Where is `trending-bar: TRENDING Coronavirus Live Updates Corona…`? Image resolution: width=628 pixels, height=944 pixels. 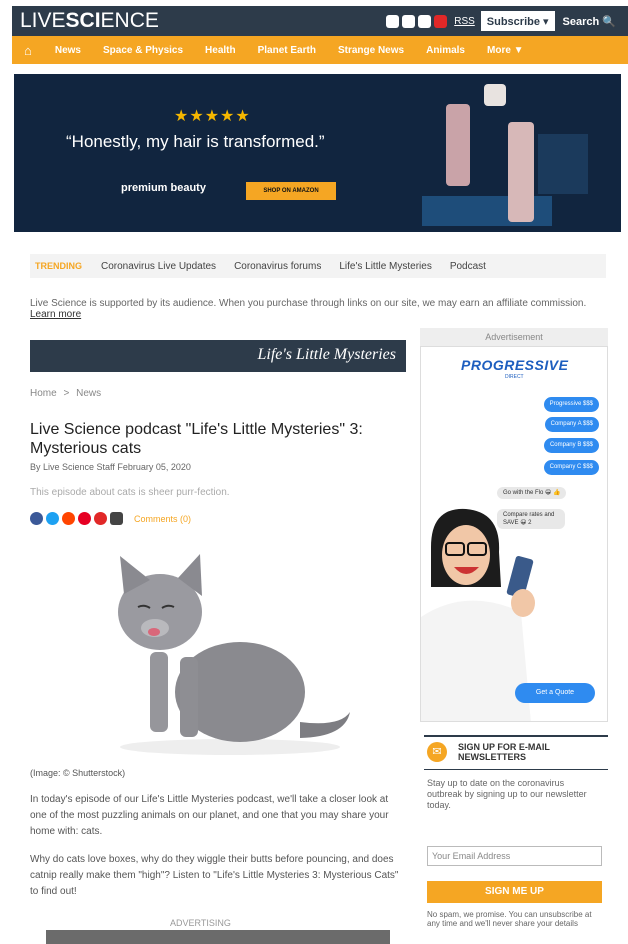 trending-bar: TRENDING Coronavirus Live Updates Corona… is located at coordinates (318, 266).